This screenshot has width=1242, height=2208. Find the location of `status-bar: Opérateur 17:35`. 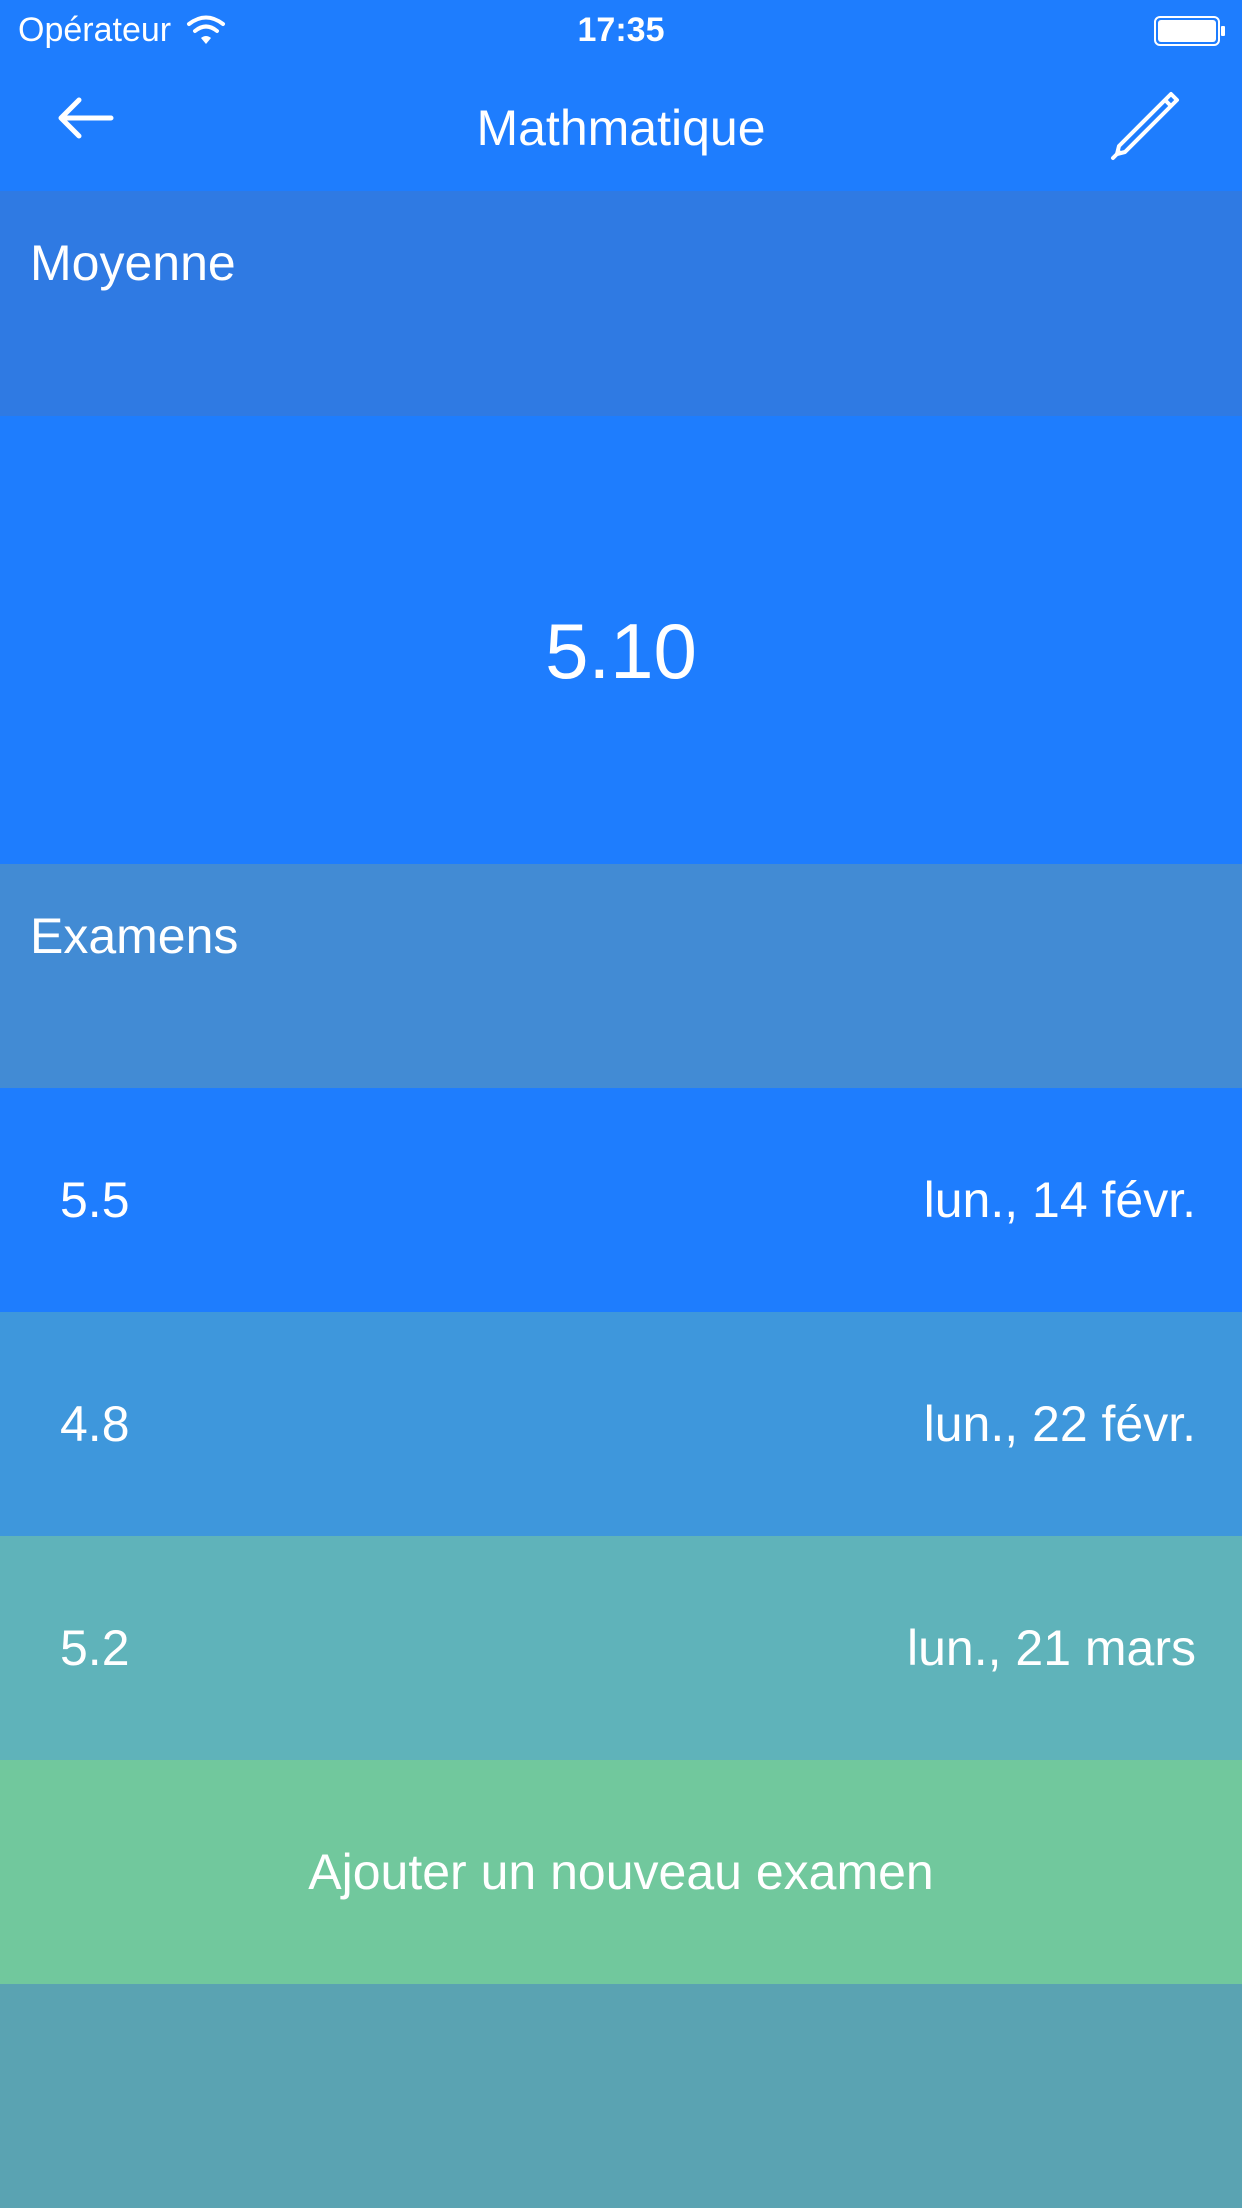

status-bar: Opérateur 17:35 is located at coordinates (621, 30).